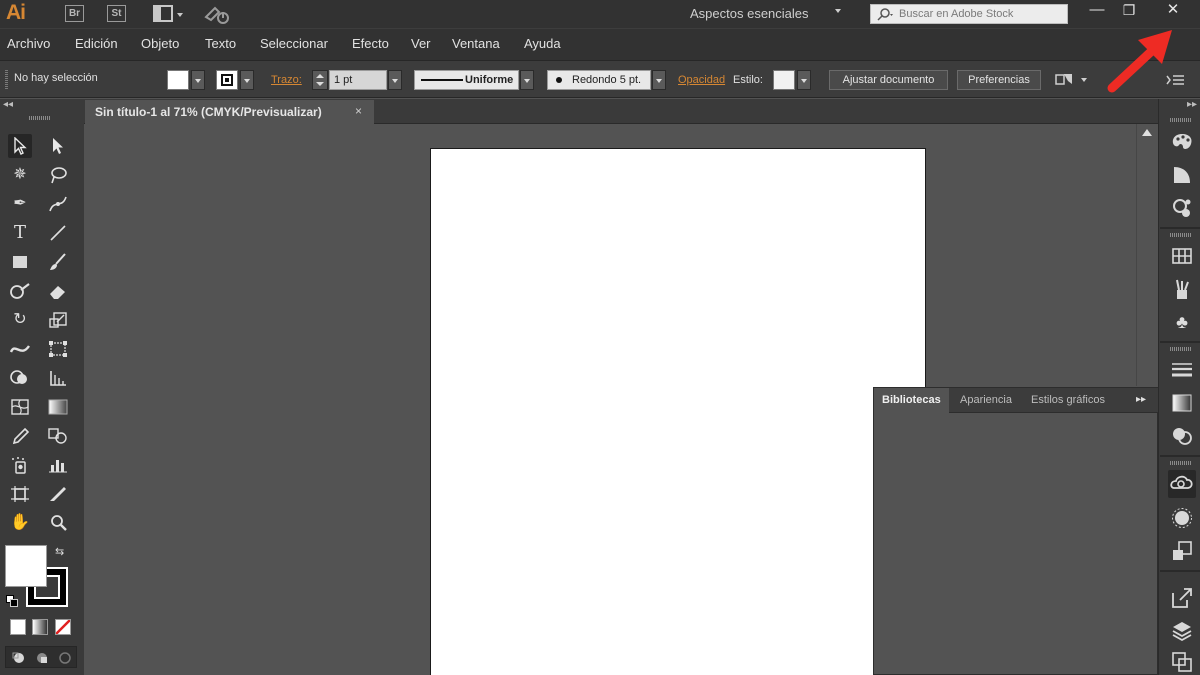 The width and height of the screenshot is (1200, 675). Describe the element at coordinates (888, 80) in the screenshot. I see `document-setup-button: Ajustar documento` at that location.